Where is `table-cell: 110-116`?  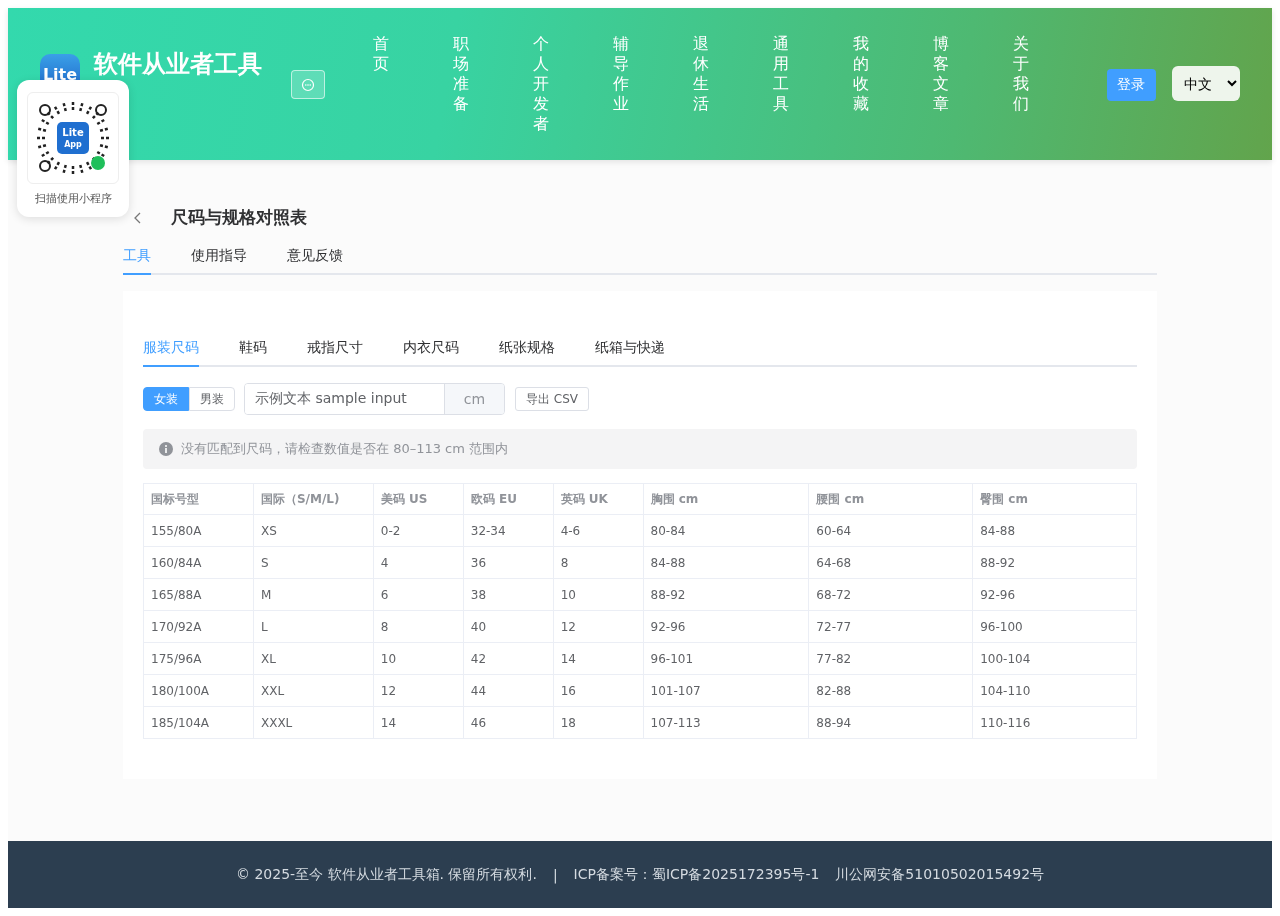
table-cell: 110-116 is located at coordinates (1054, 722).